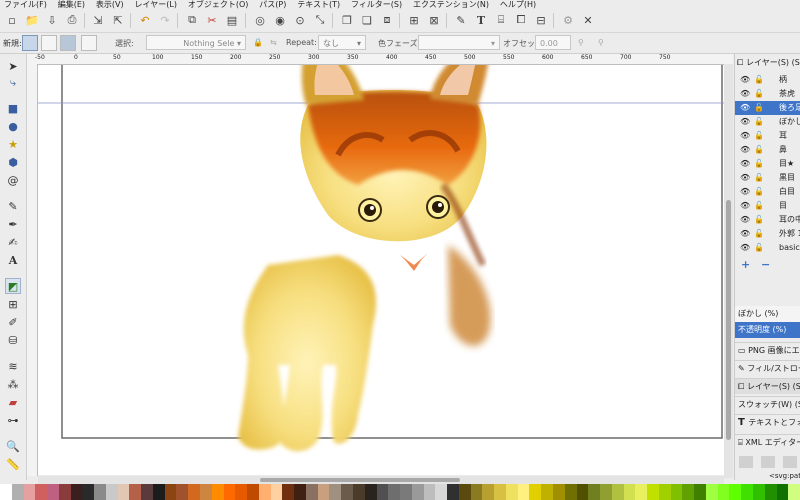 This screenshot has width=800, height=500. I want to click on fill-stroke-icon: ✎, so click(461, 20).